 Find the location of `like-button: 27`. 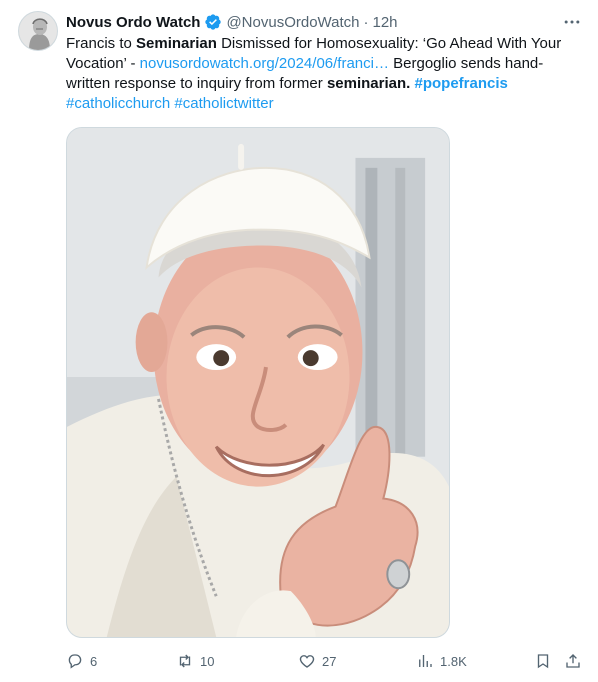

like-button: 27 is located at coordinates (317, 661).